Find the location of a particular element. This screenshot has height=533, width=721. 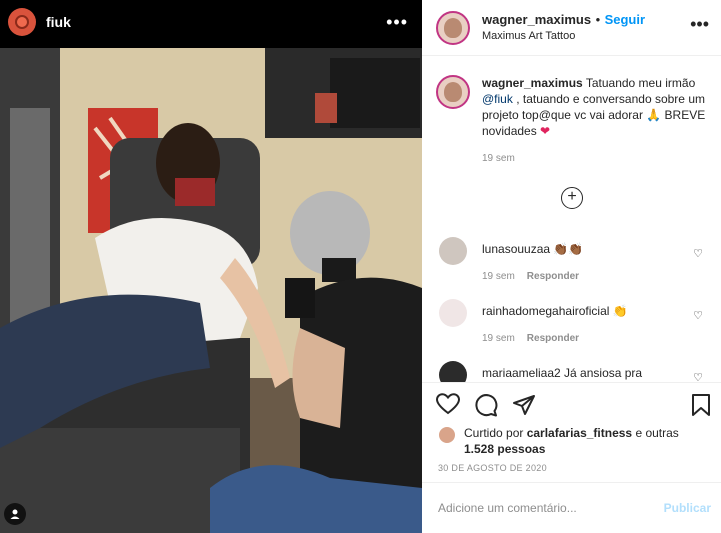

liker-avatar is located at coordinates (447, 435).